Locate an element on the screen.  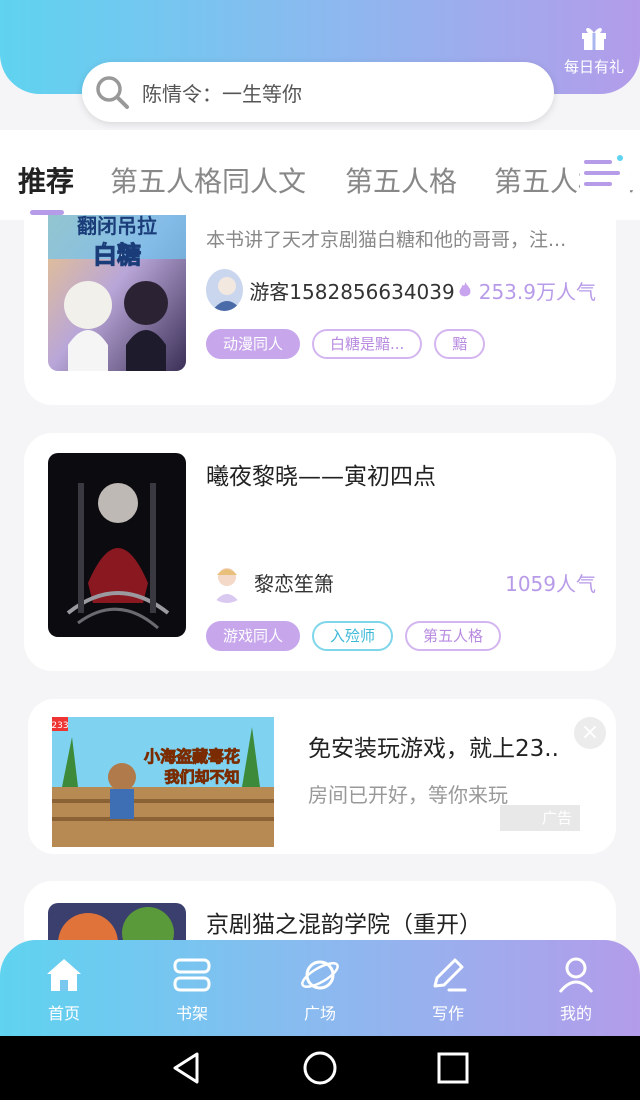
user-icon is located at coordinates (576, 975).